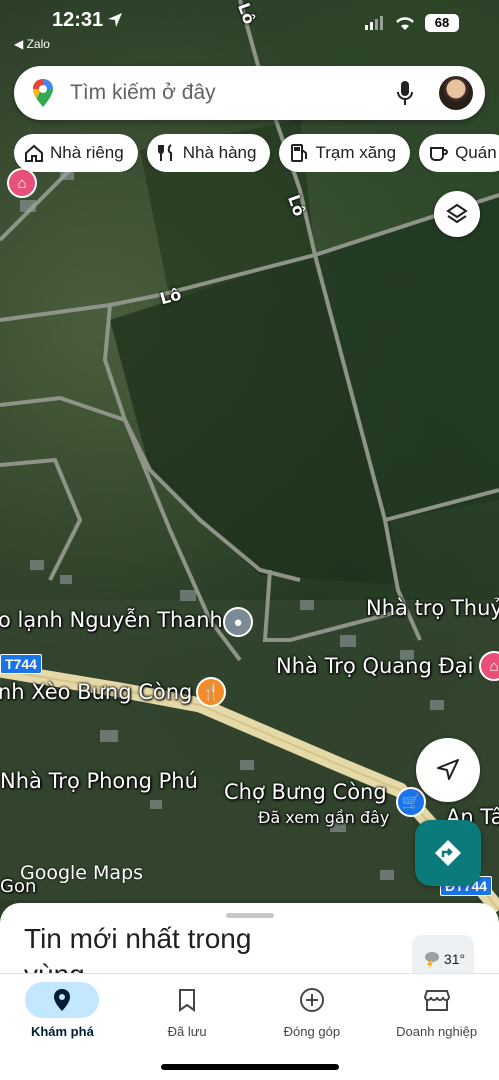  Describe the element at coordinates (99, 781) in the screenshot. I see `place-label: Nhà Trọ Phong Phú` at that location.